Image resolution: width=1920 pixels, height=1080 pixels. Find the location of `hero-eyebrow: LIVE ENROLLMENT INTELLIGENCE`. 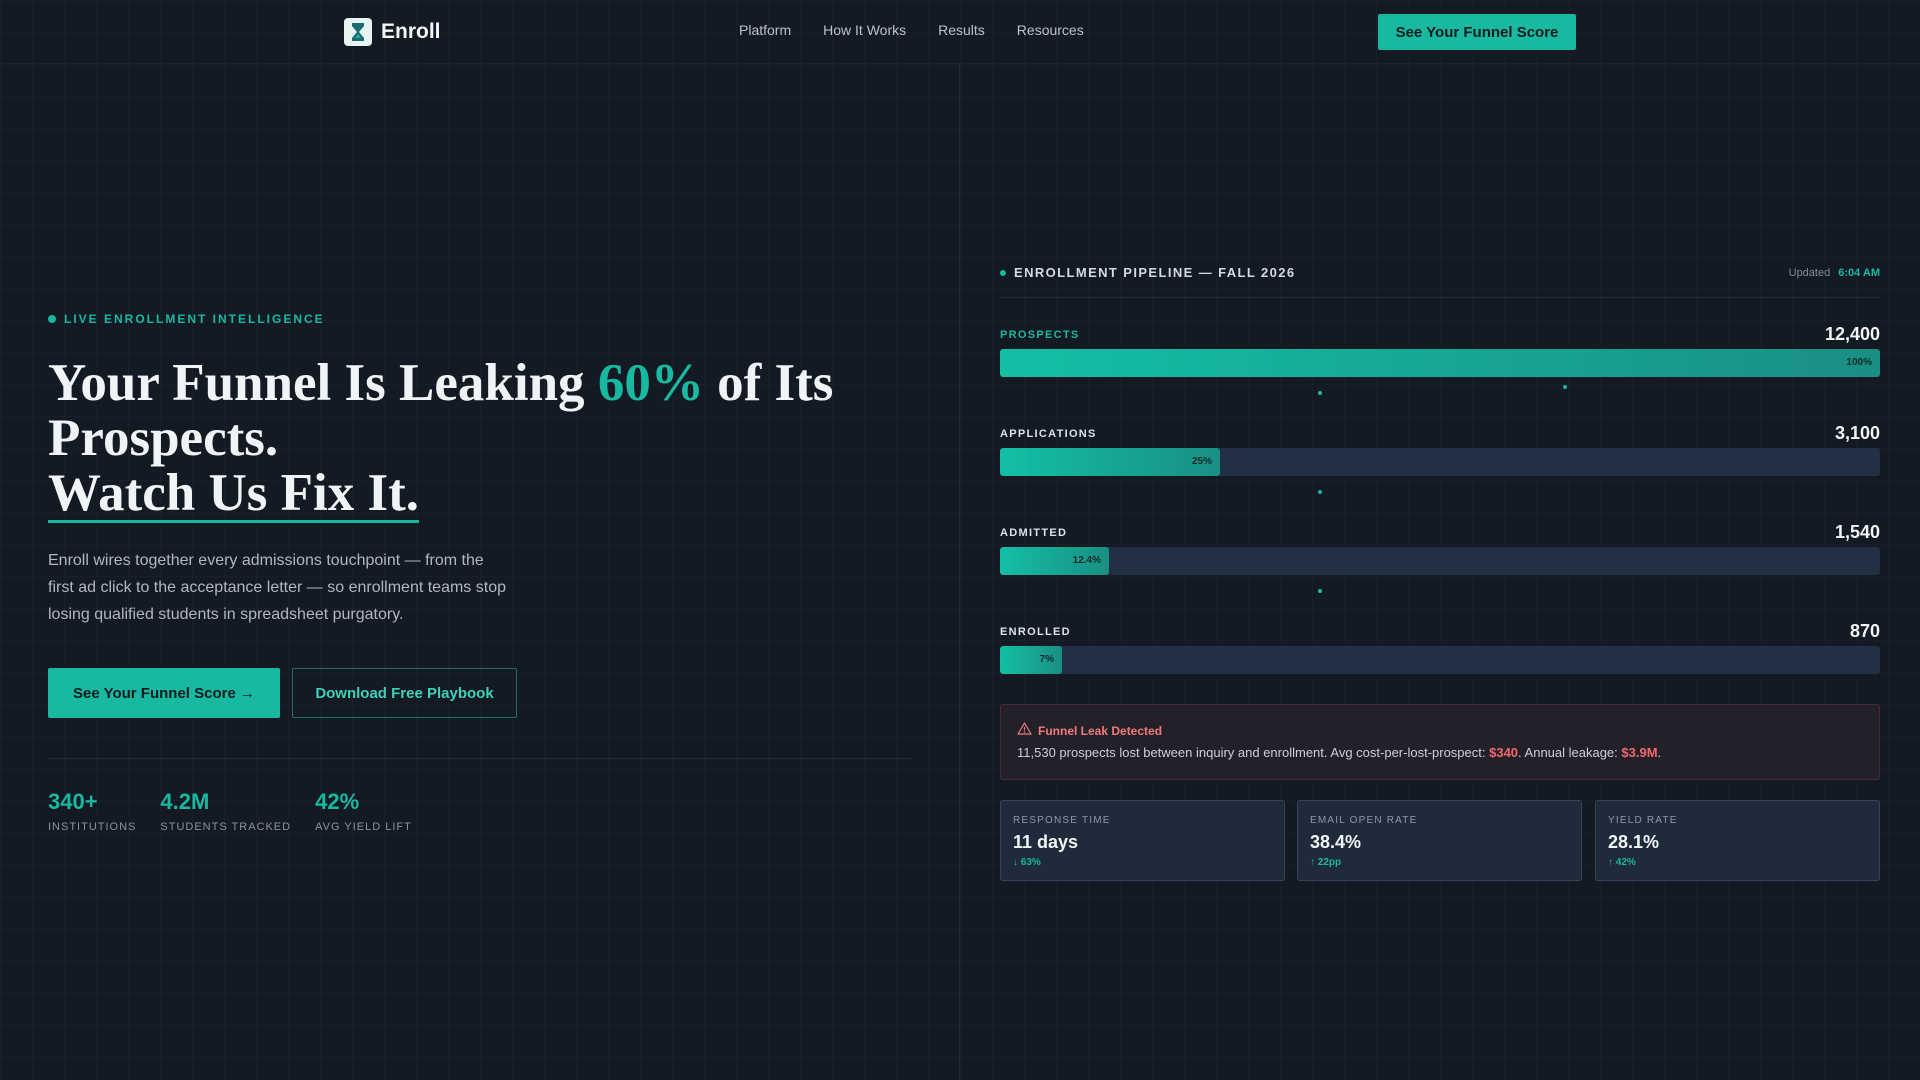

hero-eyebrow: LIVE ENROLLMENT INTELLIGENCE is located at coordinates (186, 319).